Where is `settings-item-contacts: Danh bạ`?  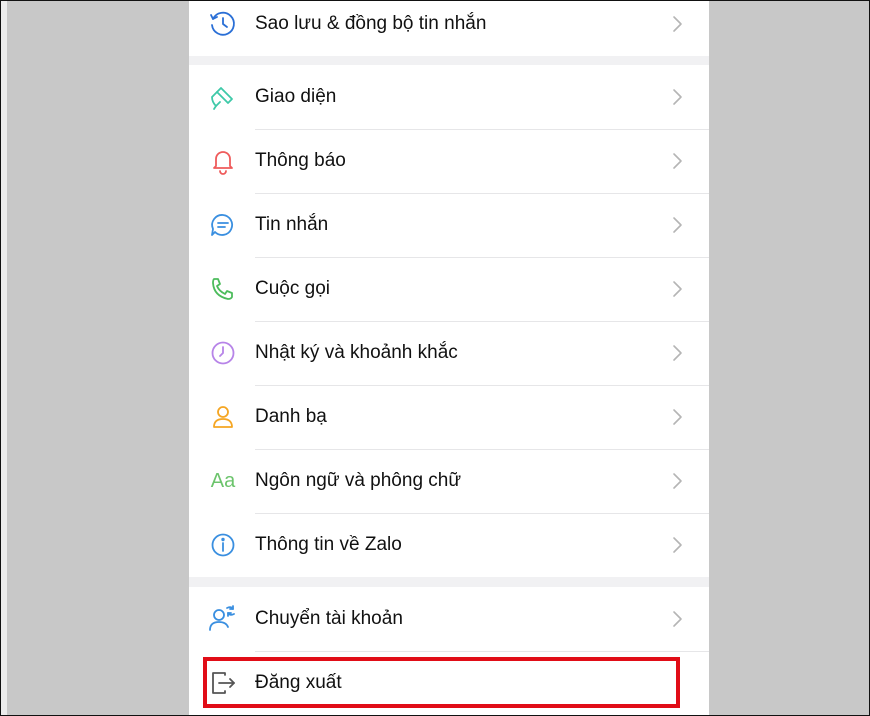 settings-item-contacts: Danh bạ is located at coordinates (449, 417).